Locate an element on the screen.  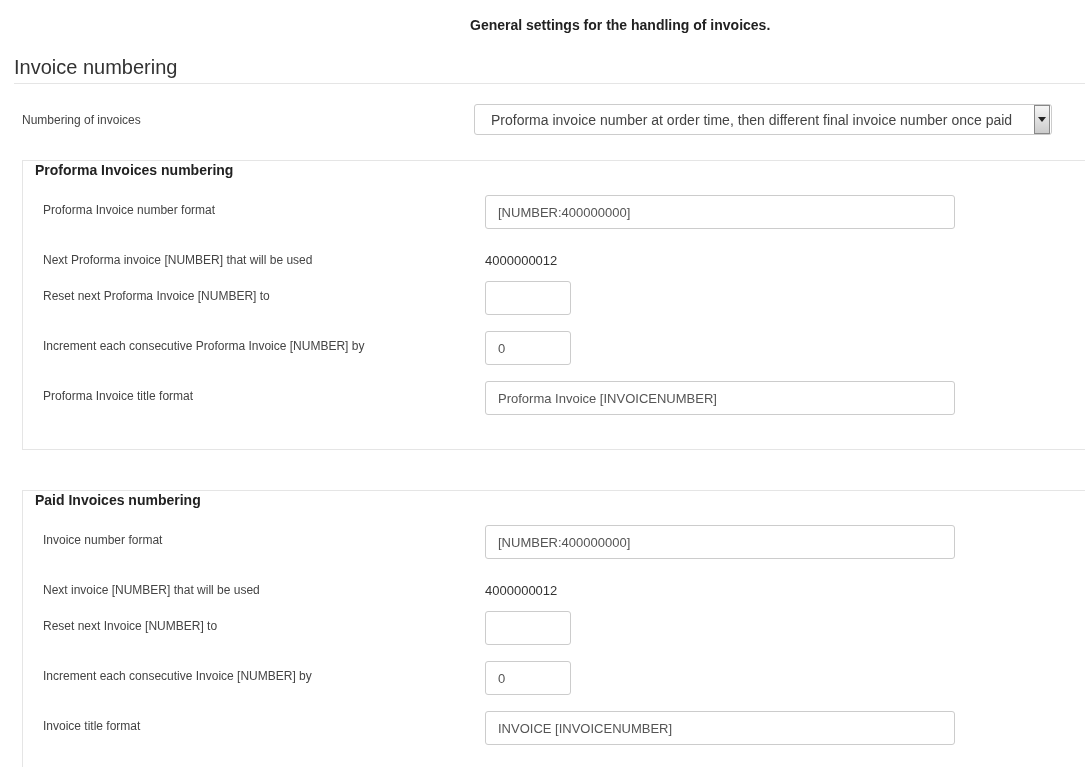
numbering-select: Proforma invoice number at order time, then different final invoice number once paid is located at coordinates (763, 119).